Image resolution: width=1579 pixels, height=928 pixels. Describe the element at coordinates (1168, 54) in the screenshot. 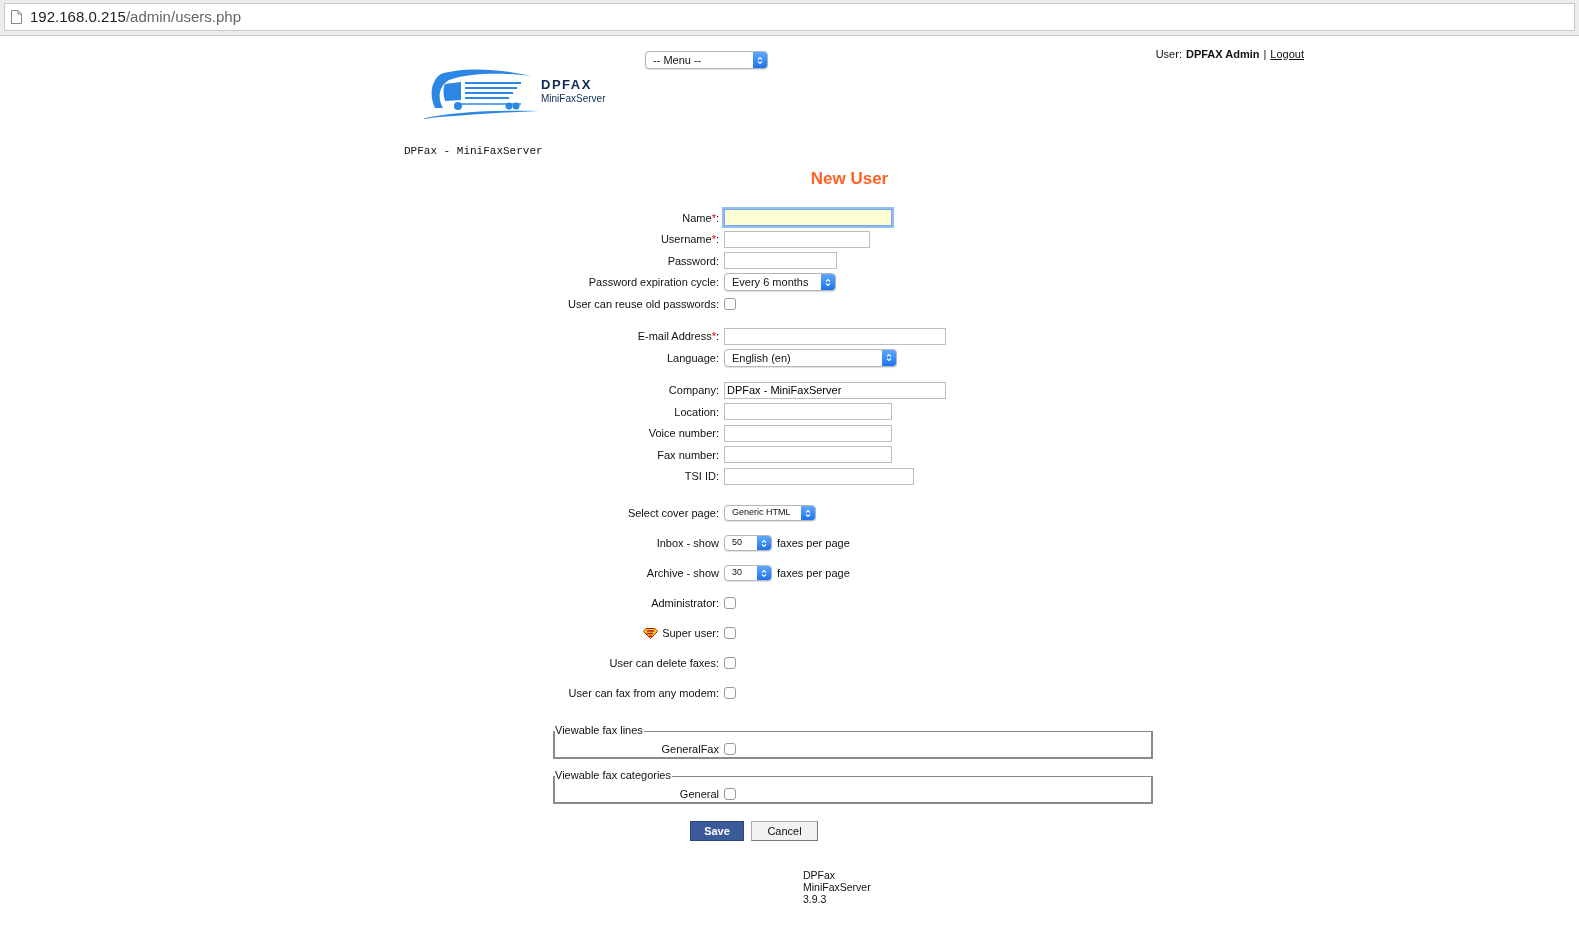

I see `user-label: User:` at that location.